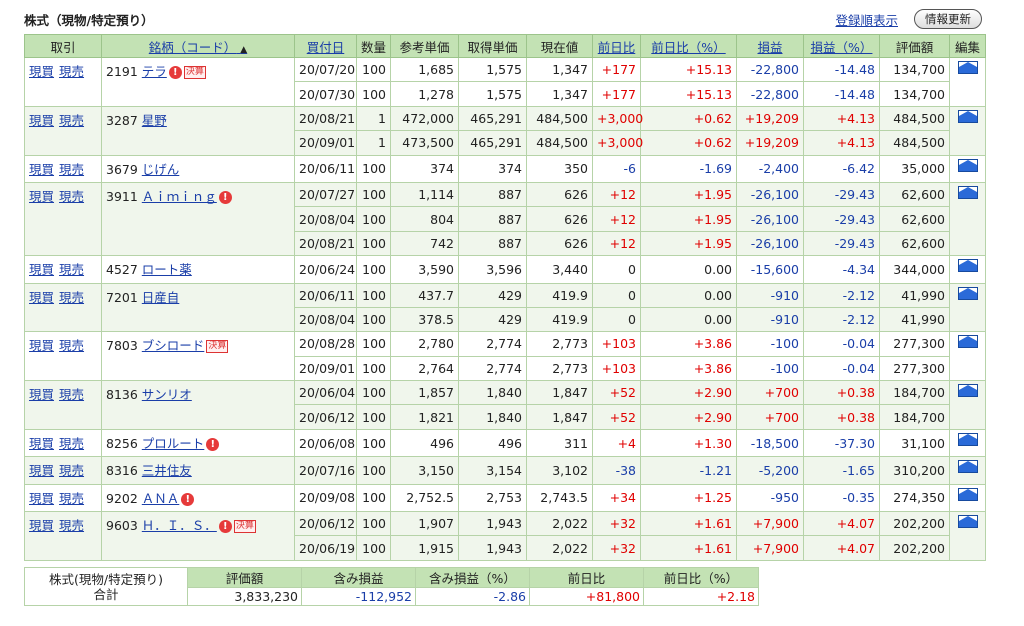 The height and width of the screenshot is (626, 1024). I want to click on col-name-sort: 銘柄（コード） ▲, so click(198, 46).